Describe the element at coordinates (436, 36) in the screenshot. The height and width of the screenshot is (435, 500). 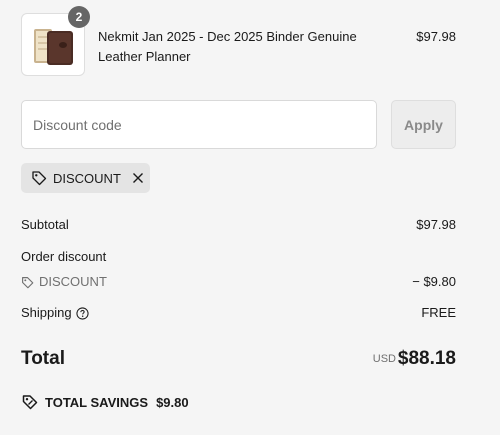
I see `product-price: $97.98` at that location.